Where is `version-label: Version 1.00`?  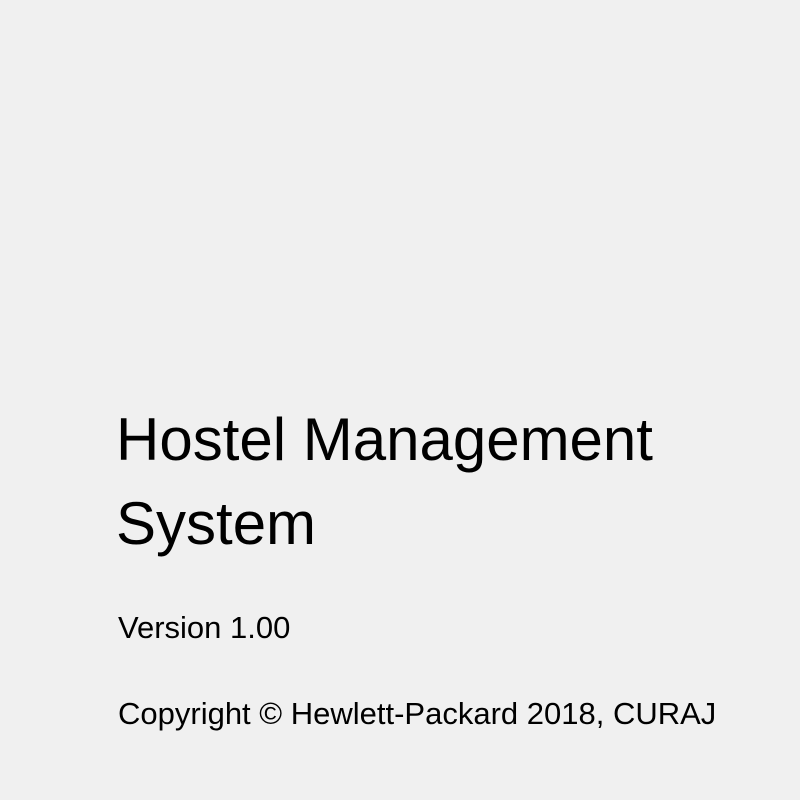
version-label: Version 1.00 is located at coordinates (204, 627).